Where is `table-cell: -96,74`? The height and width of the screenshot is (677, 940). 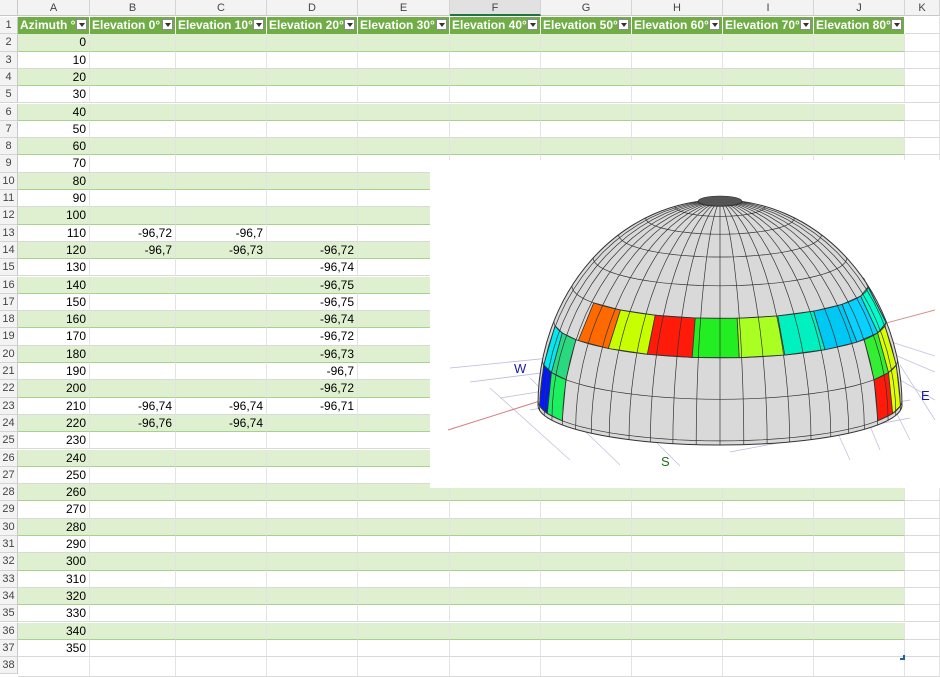 table-cell: -96,74 is located at coordinates (133, 406).